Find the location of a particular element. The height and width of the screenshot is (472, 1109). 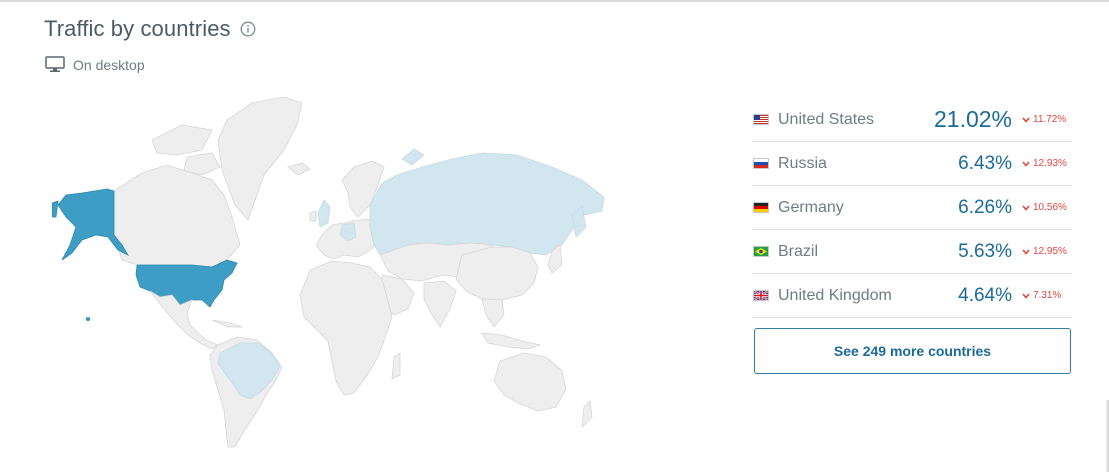

us-flag-icon is located at coordinates (761, 119).